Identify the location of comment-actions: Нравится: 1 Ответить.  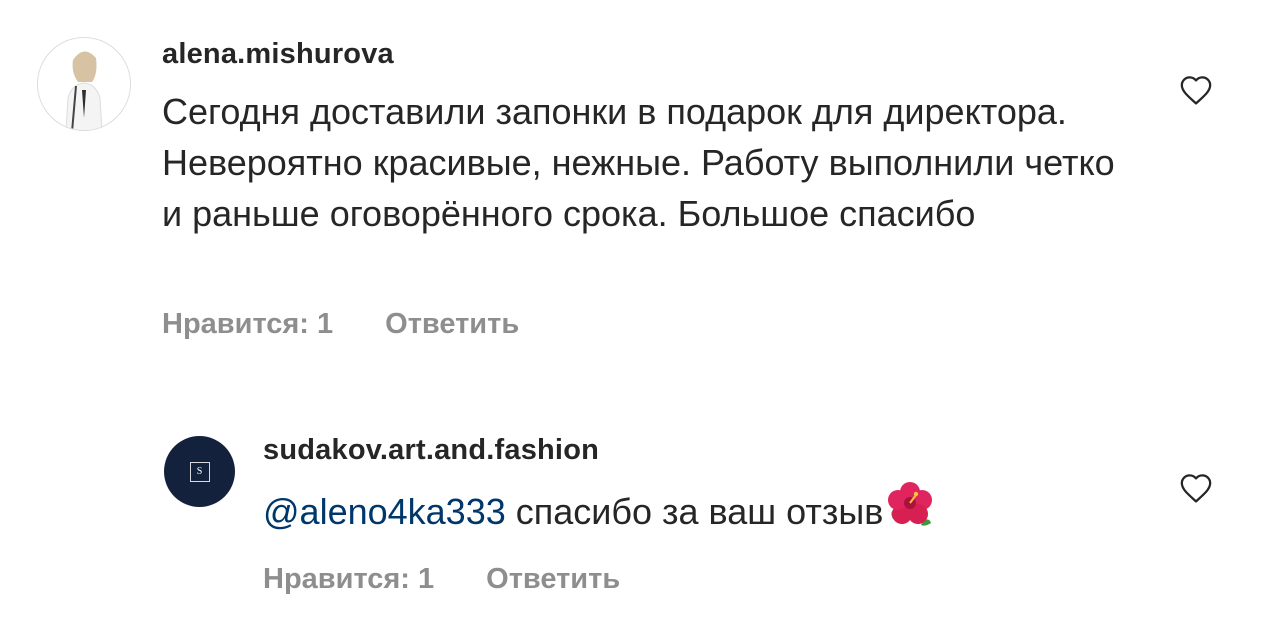
(340, 324).